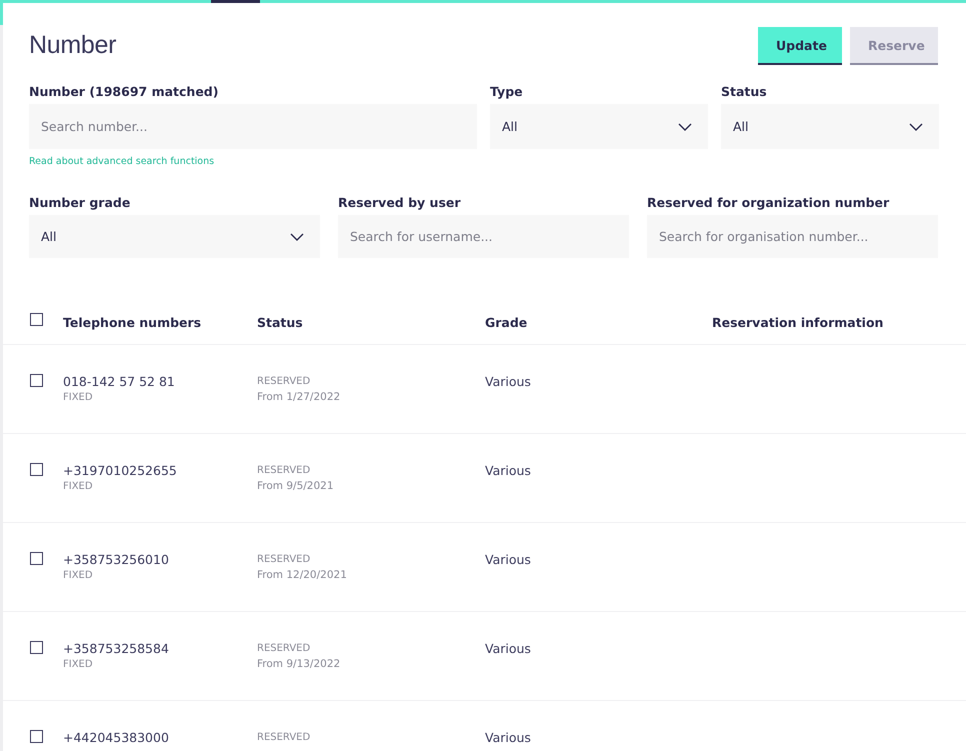 The height and width of the screenshot is (751, 966). I want to click on column-header: Status, so click(280, 322).